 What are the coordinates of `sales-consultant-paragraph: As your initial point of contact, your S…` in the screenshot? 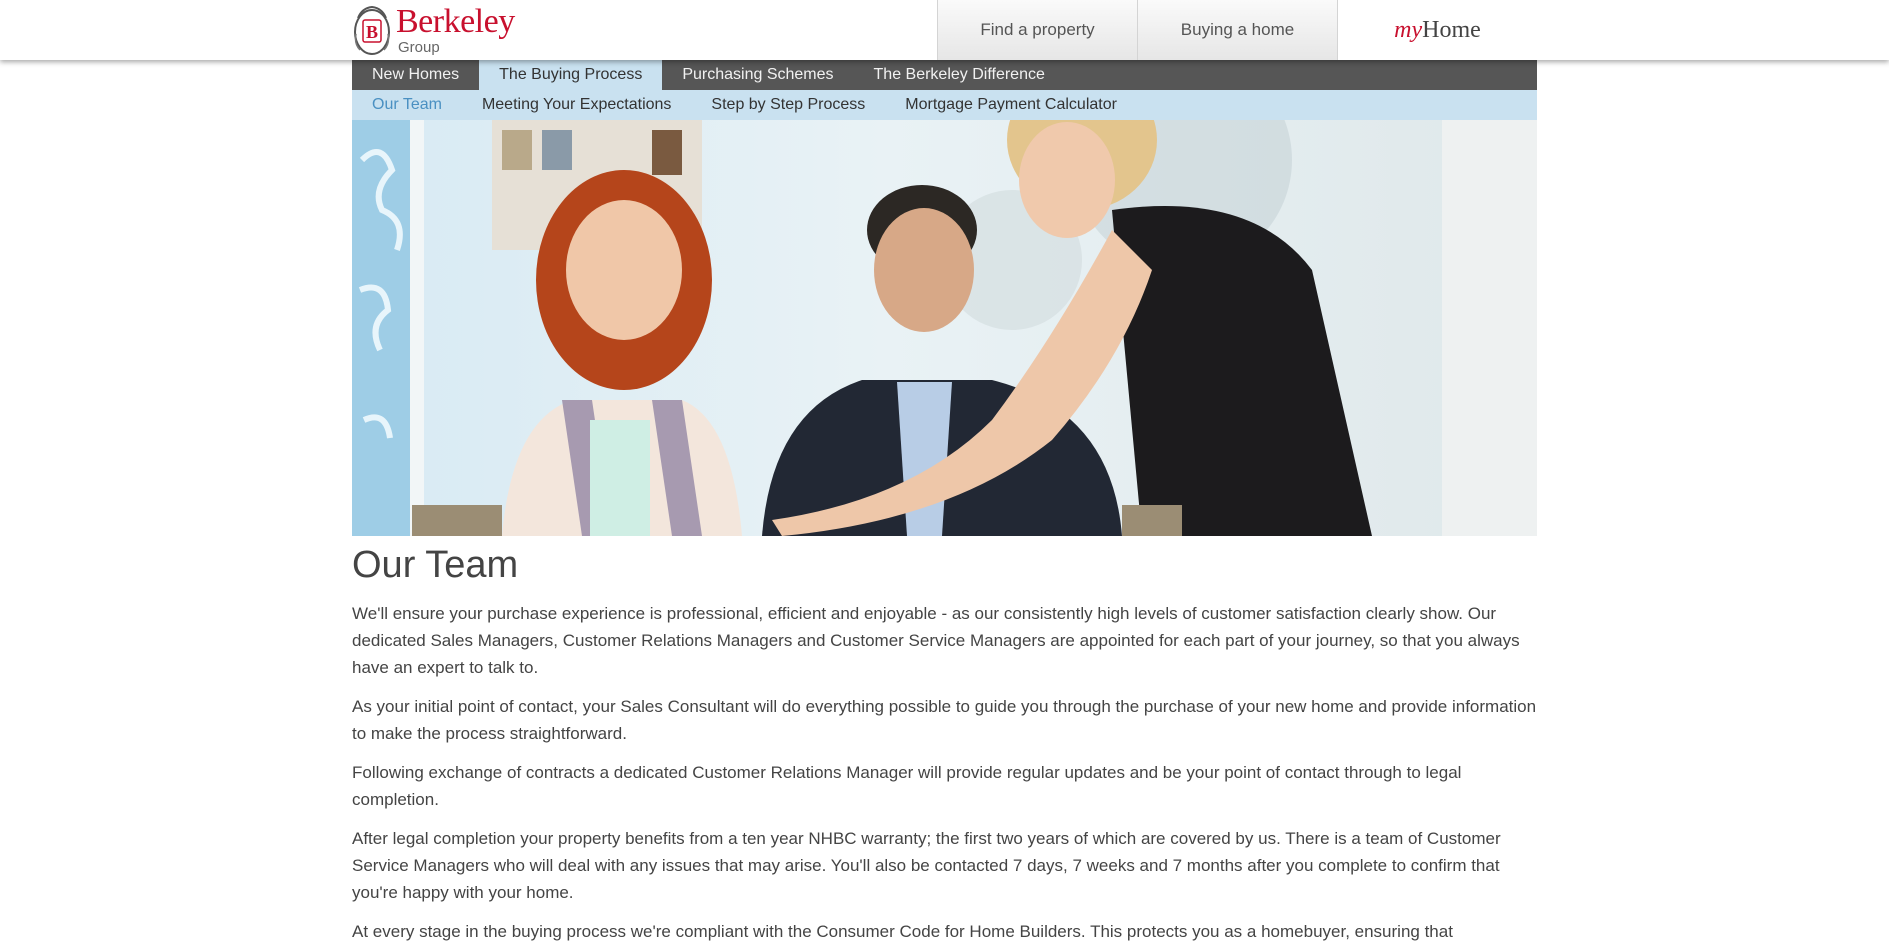 It's located at (944, 720).